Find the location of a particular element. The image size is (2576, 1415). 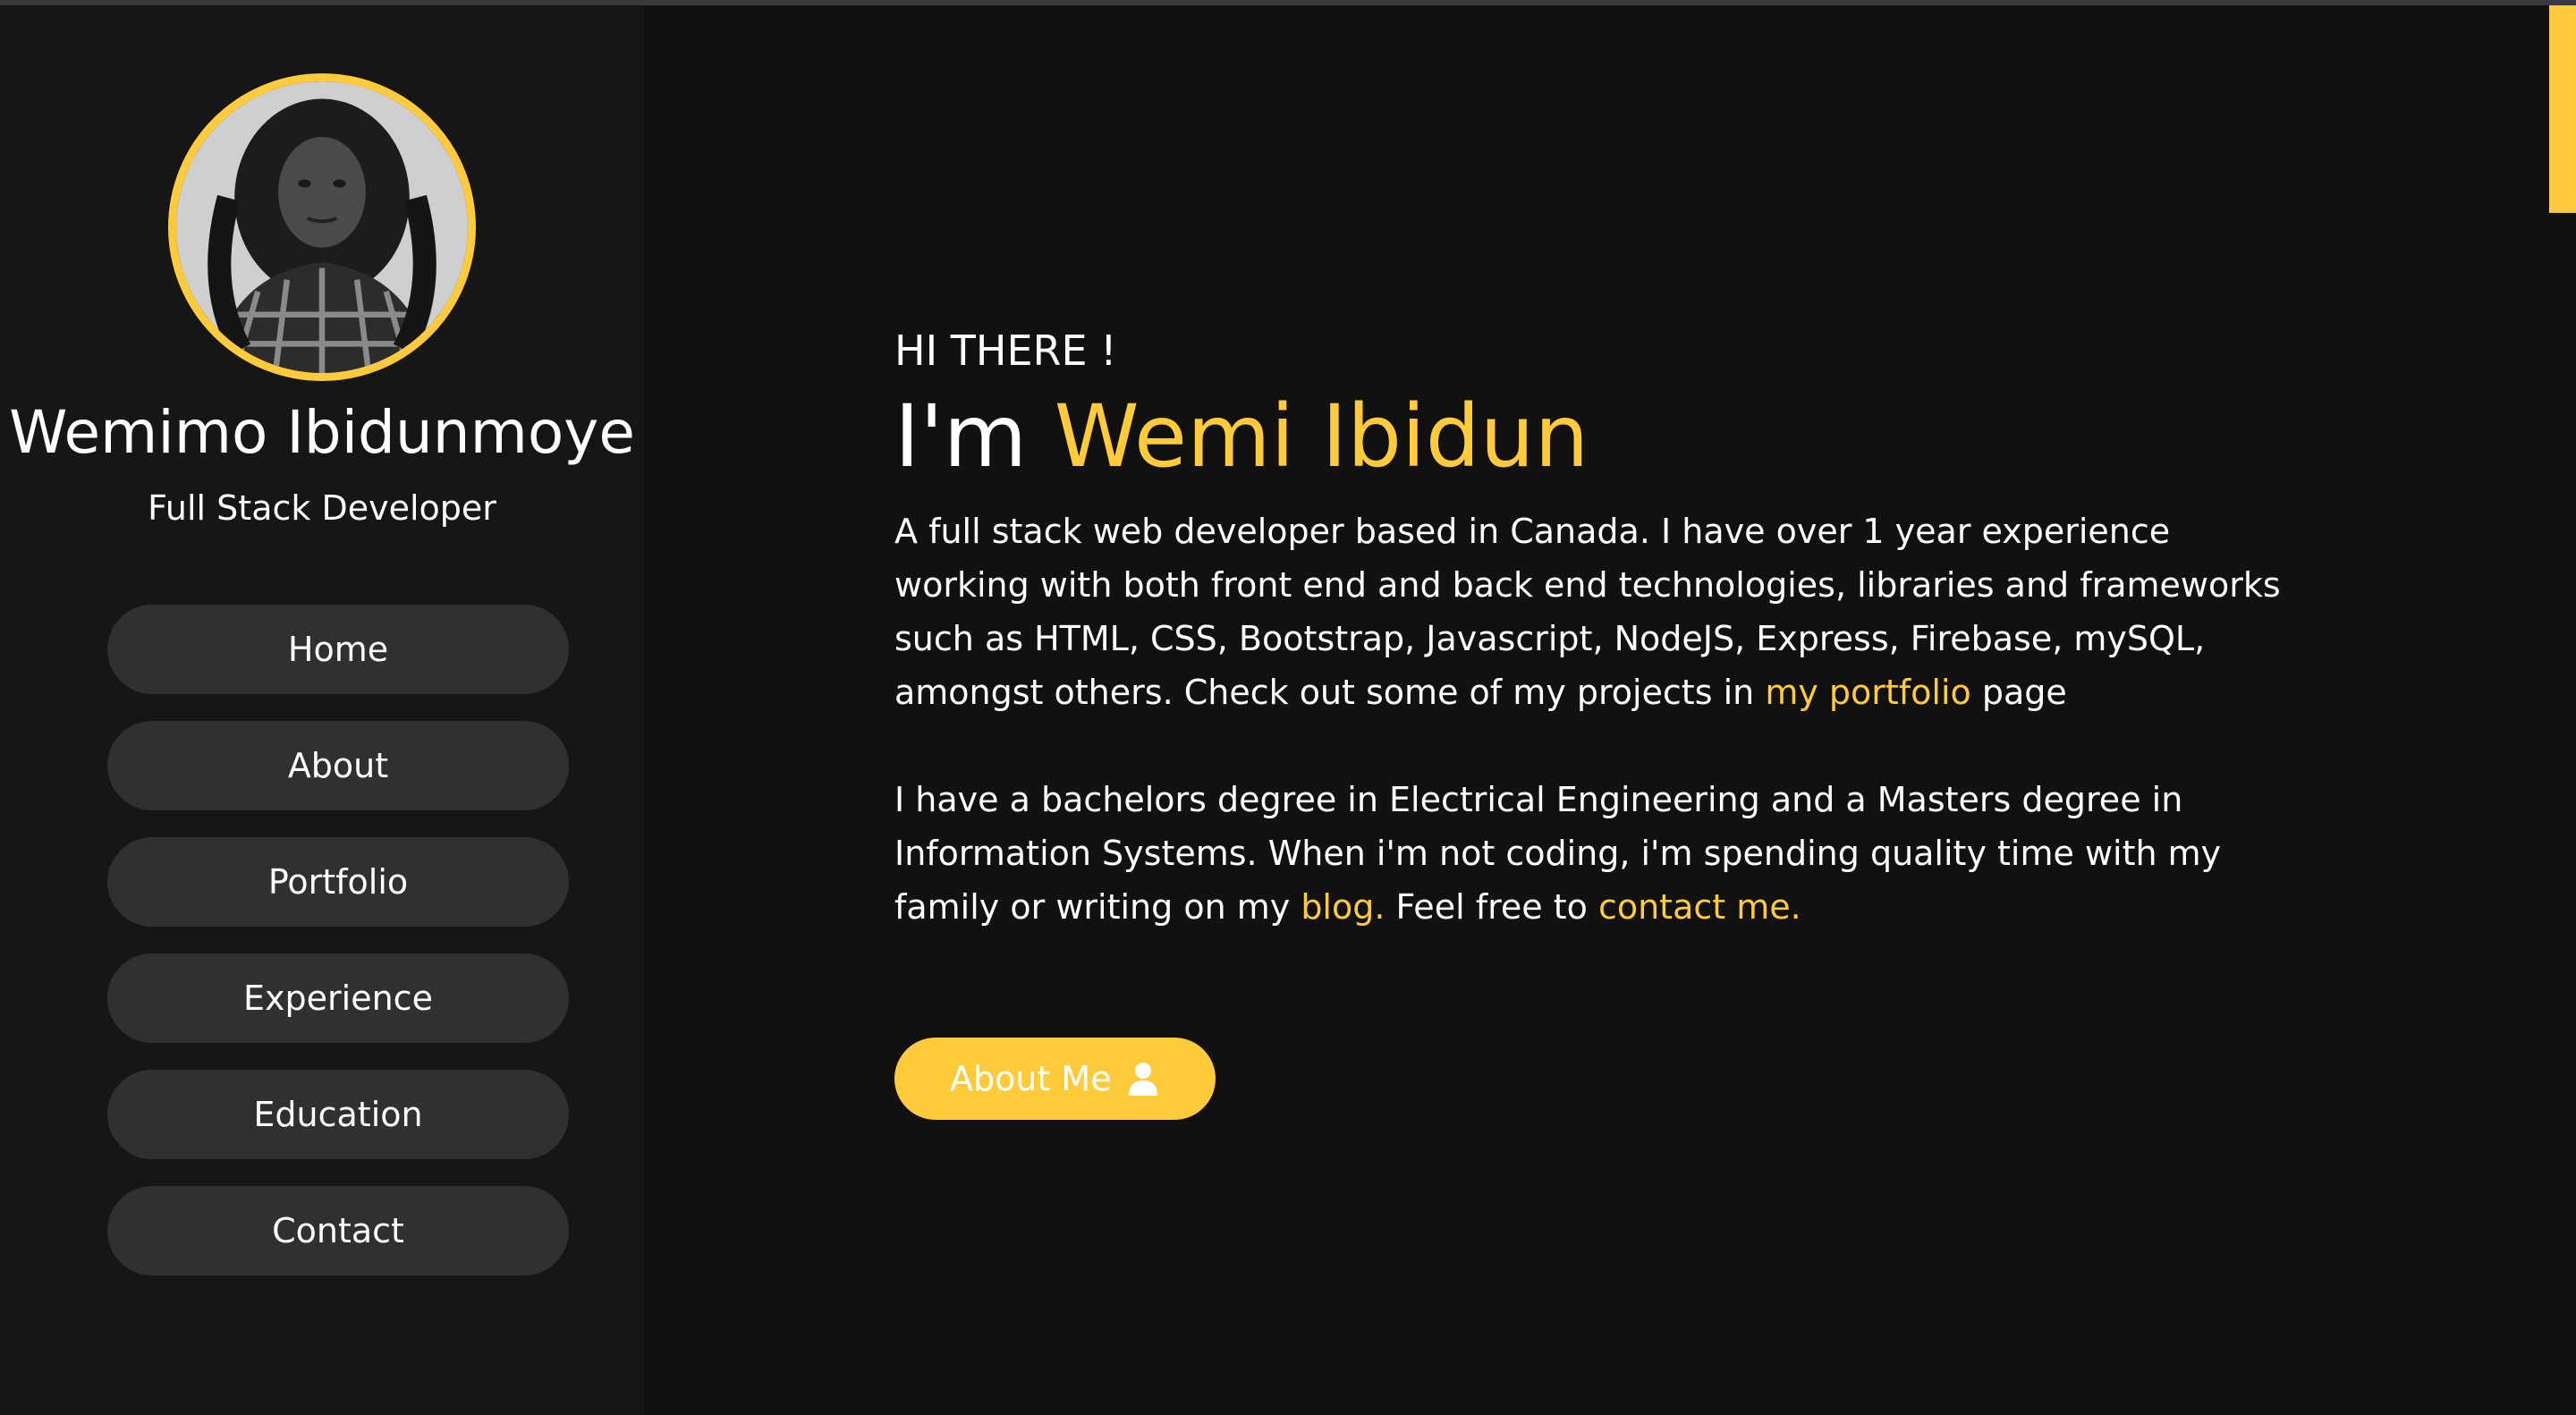

nav-portfolio-label: Portfolio is located at coordinates (338, 882).